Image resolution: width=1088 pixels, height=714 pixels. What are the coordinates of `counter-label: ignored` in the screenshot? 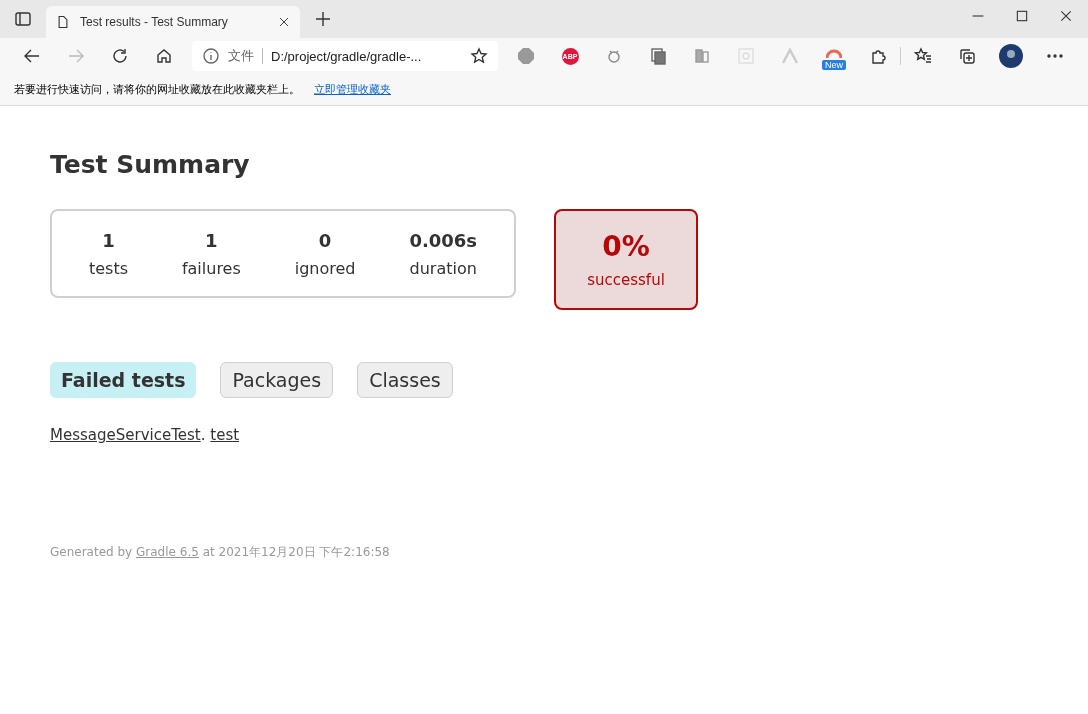 It's located at (325, 268).